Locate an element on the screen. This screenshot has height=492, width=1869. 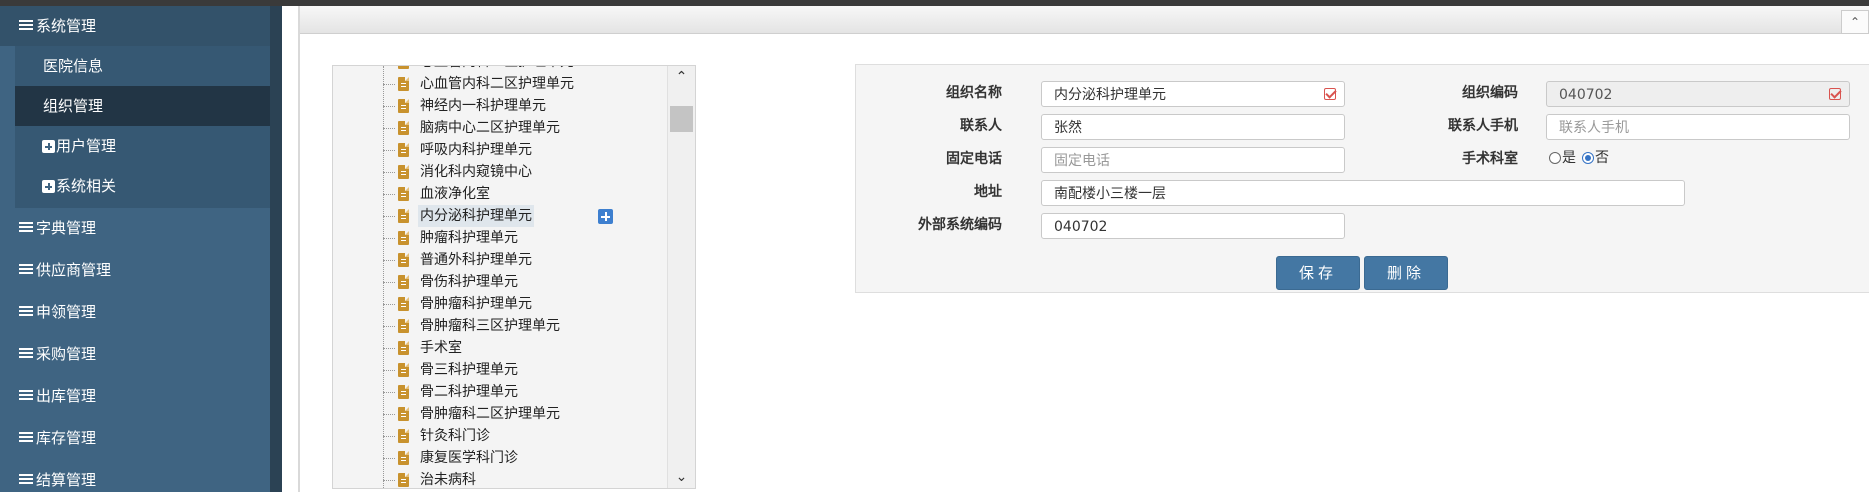
surgery-no-radio is located at coordinates (1588, 158).